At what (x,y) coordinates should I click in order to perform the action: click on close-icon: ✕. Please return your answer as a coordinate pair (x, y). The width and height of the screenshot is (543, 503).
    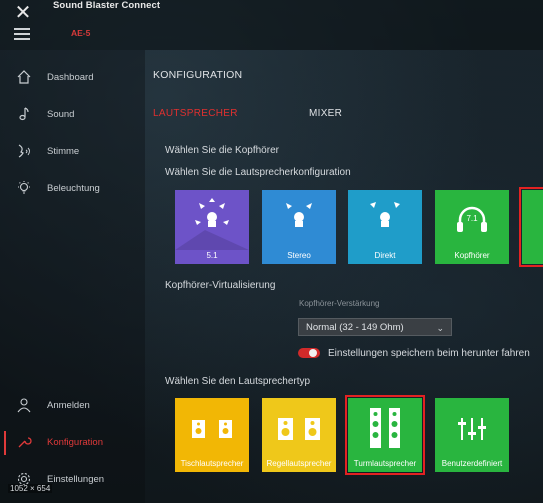
    Looking at the image, I should click on (23, 13).